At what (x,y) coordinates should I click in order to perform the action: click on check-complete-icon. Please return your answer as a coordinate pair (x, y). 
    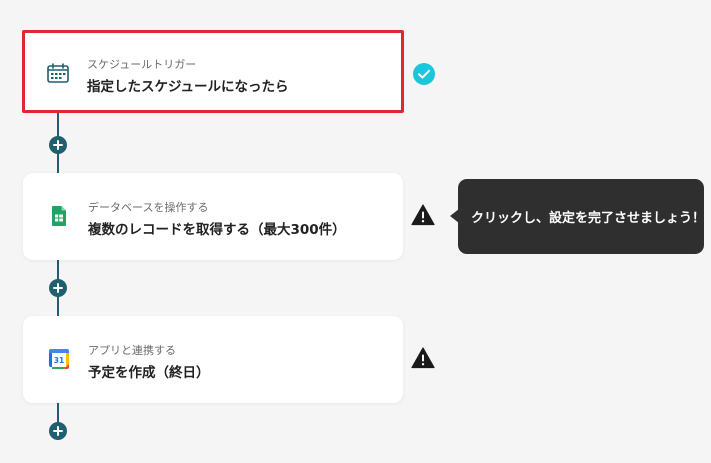
    Looking at the image, I should click on (424, 74).